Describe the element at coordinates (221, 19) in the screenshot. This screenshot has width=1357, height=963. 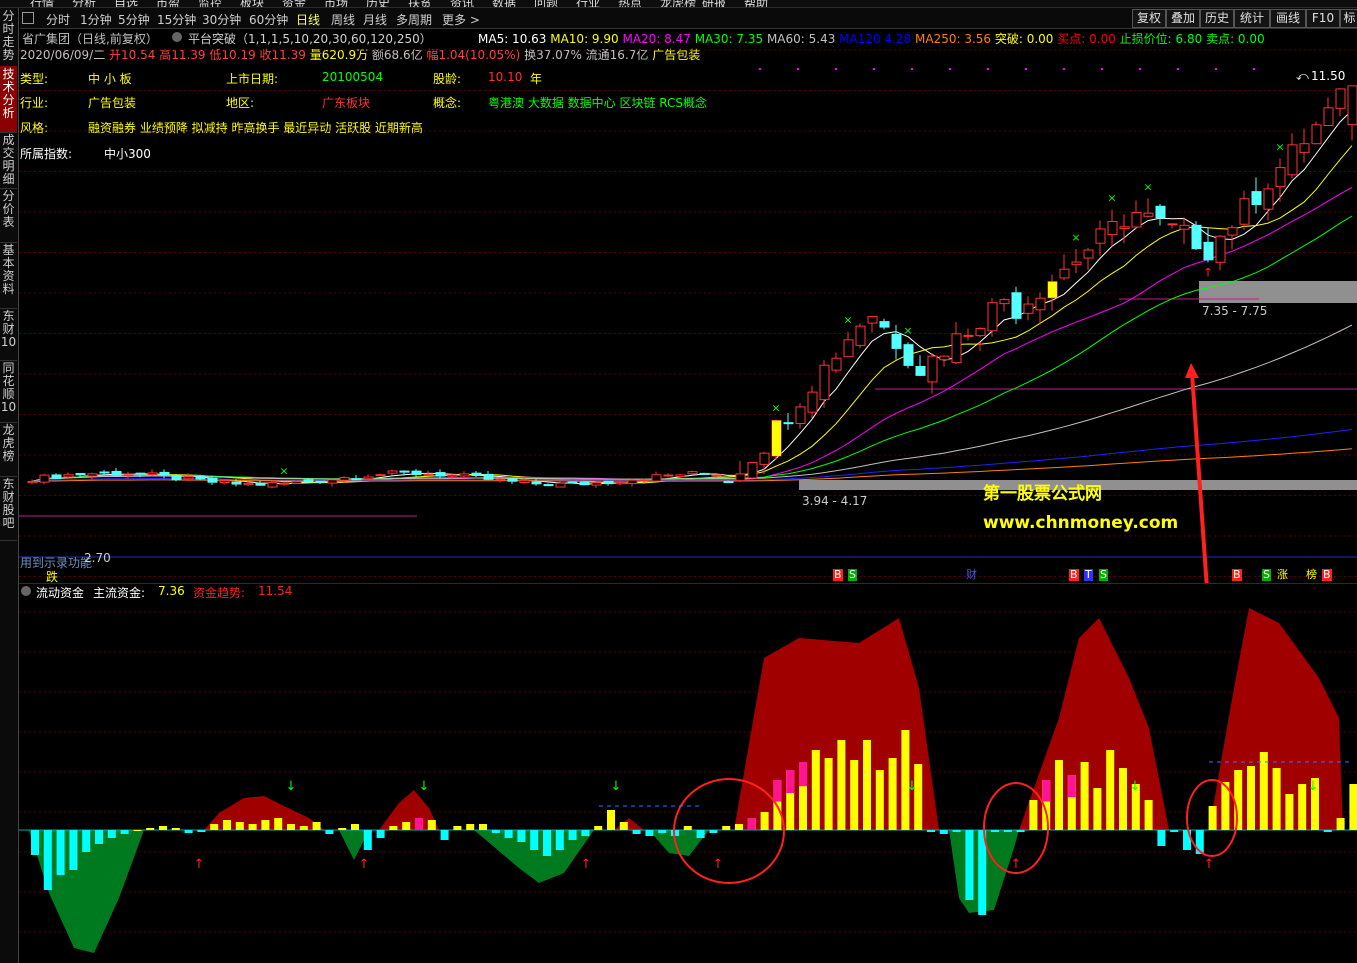
I see `period-tab: 30分钟` at that location.